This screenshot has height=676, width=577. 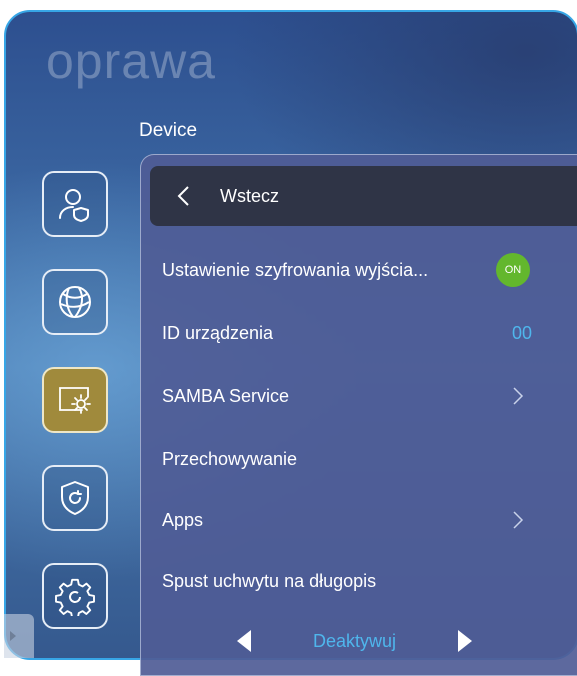 I want to click on gear-refresh-icon, so click(x=75, y=597).